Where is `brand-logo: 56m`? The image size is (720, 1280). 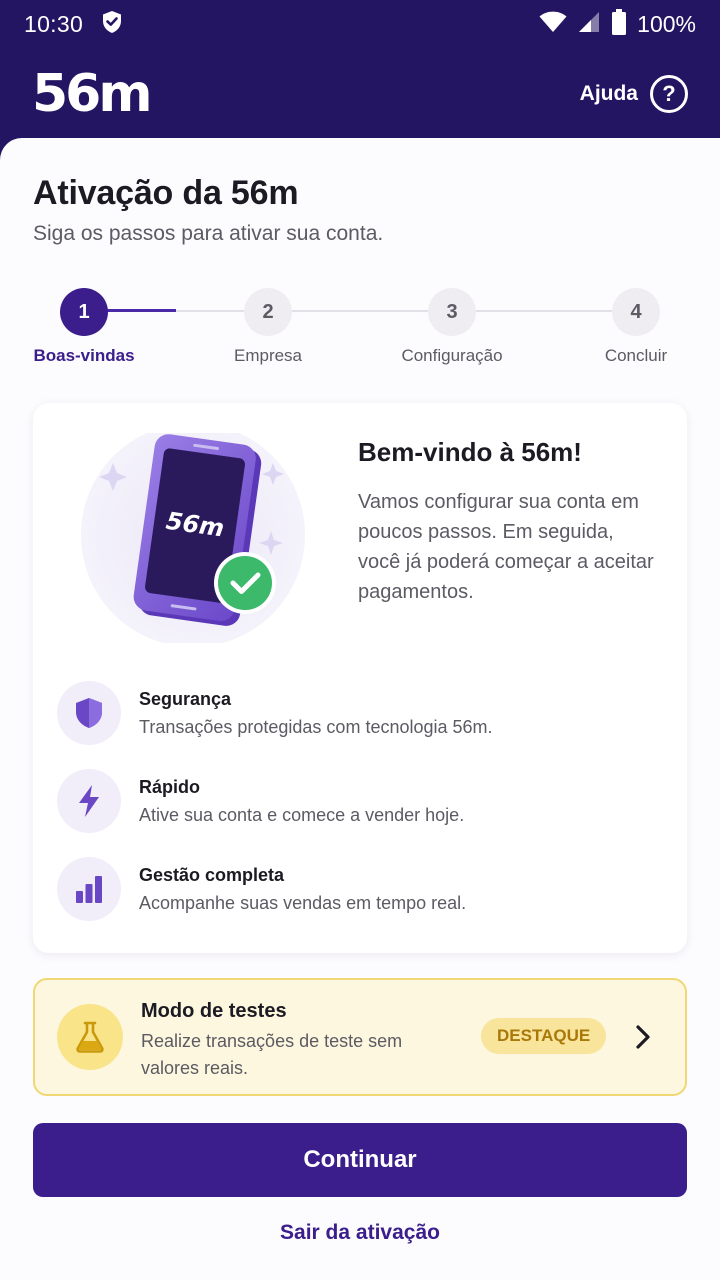
brand-logo: 56m is located at coordinates (92, 94).